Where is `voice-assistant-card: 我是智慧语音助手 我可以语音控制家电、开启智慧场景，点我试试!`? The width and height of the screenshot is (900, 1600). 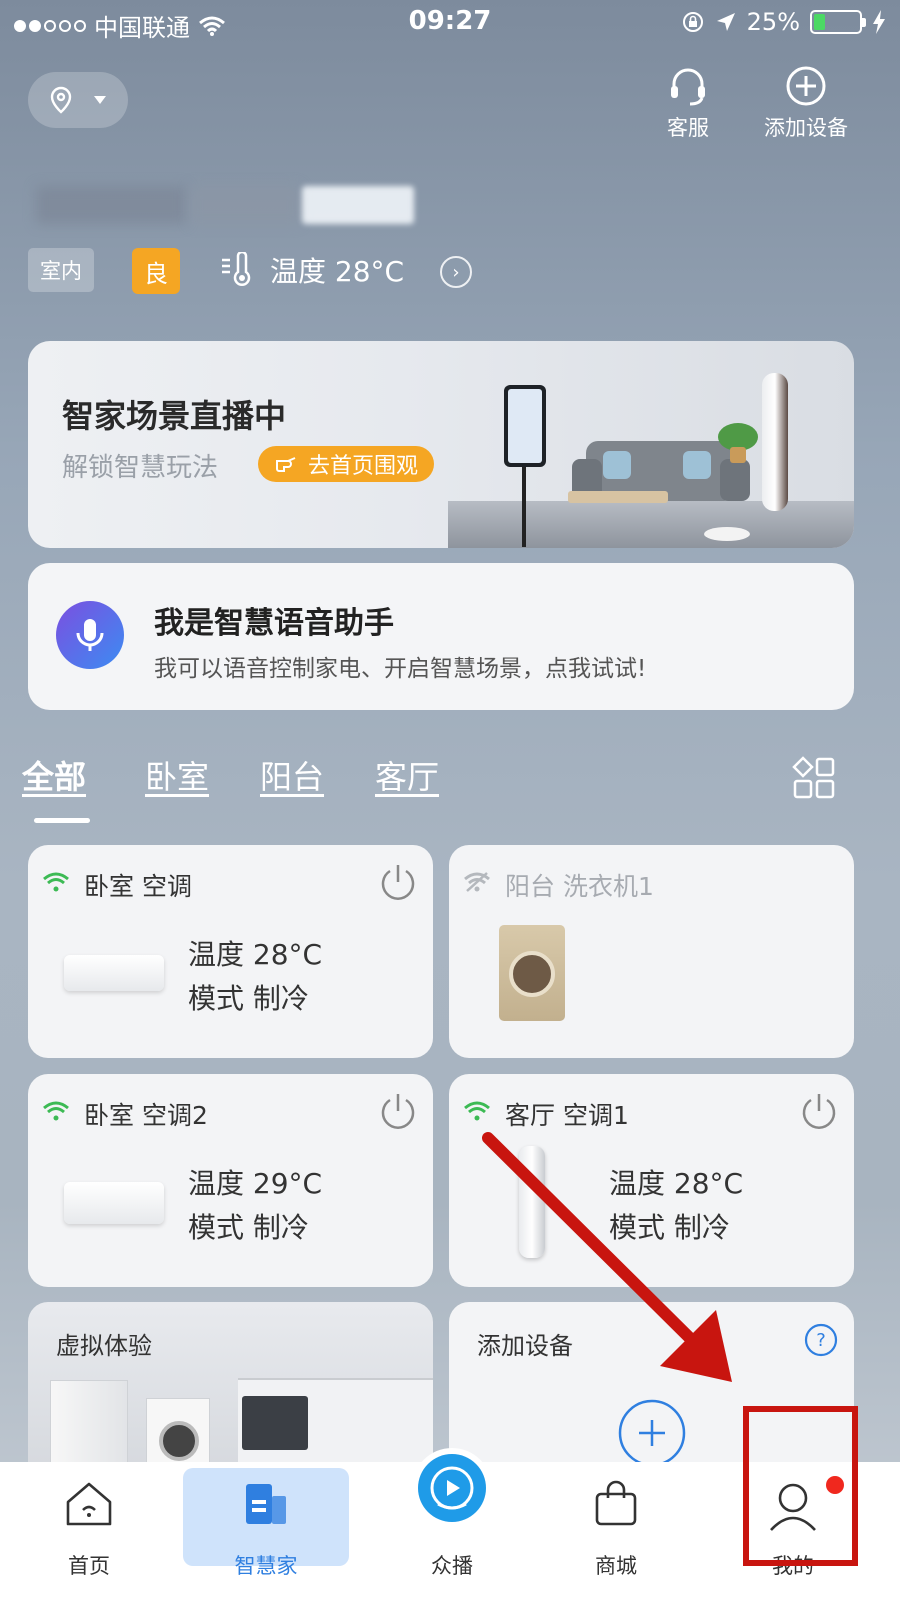 voice-assistant-card: 我是智慧语音助手 我可以语音控制家电、开启智慧场景，点我试试! is located at coordinates (441, 636).